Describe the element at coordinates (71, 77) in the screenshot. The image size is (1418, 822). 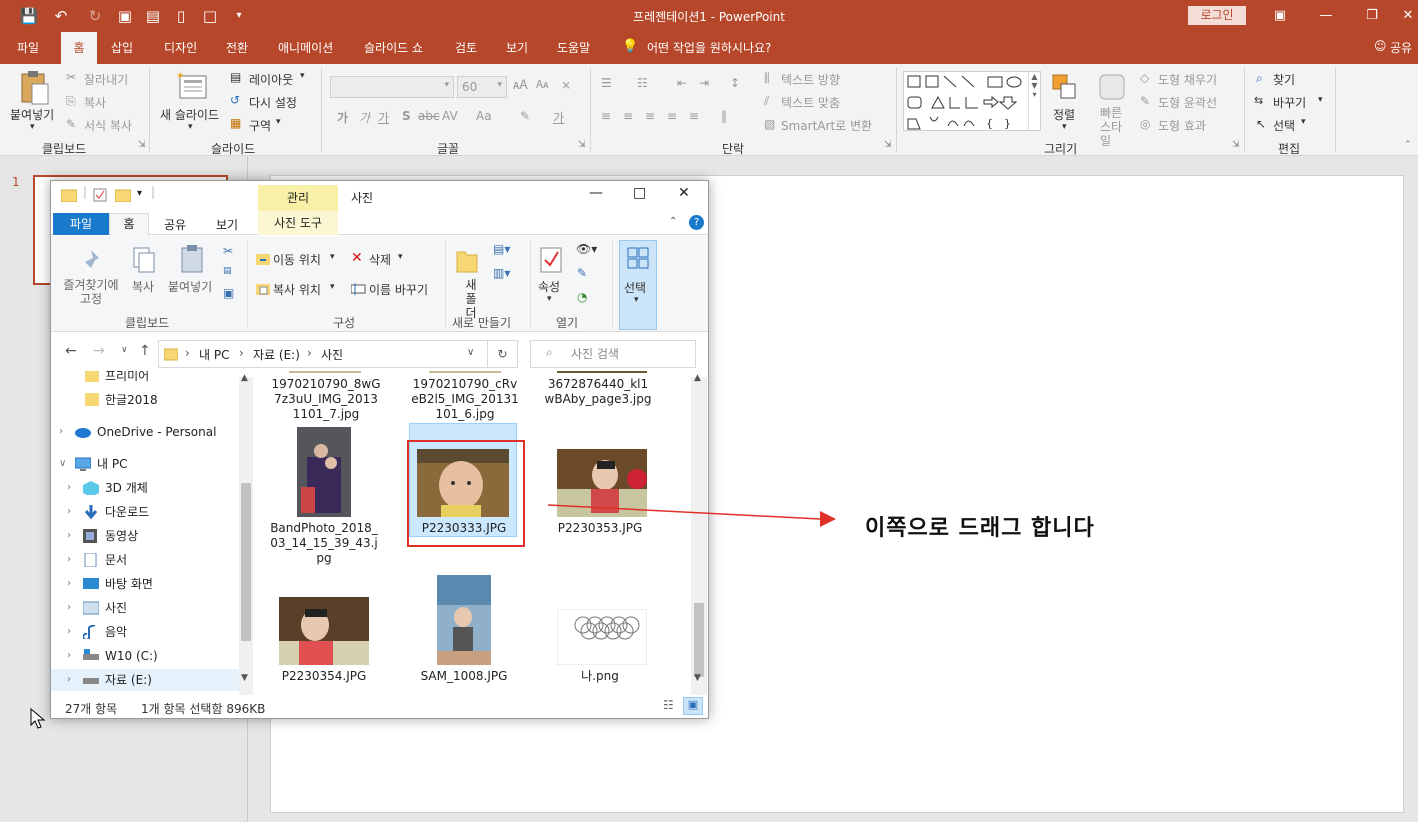
I see `cut-icon: ✂` at that location.